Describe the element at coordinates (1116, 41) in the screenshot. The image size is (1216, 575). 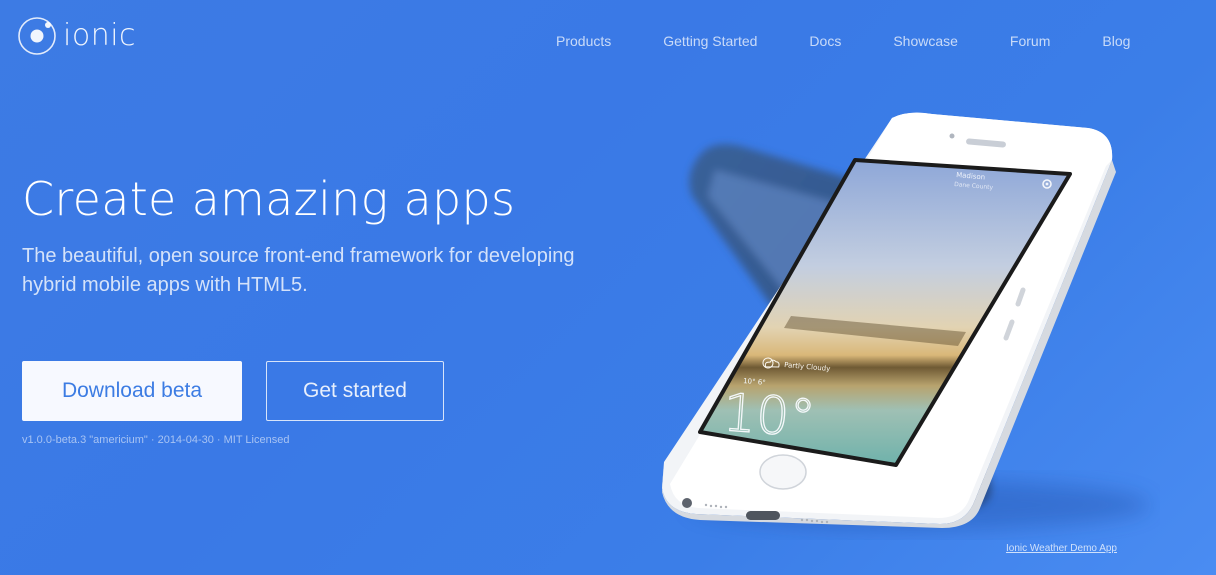
I see `nav-item-blog: Blog` at that location.